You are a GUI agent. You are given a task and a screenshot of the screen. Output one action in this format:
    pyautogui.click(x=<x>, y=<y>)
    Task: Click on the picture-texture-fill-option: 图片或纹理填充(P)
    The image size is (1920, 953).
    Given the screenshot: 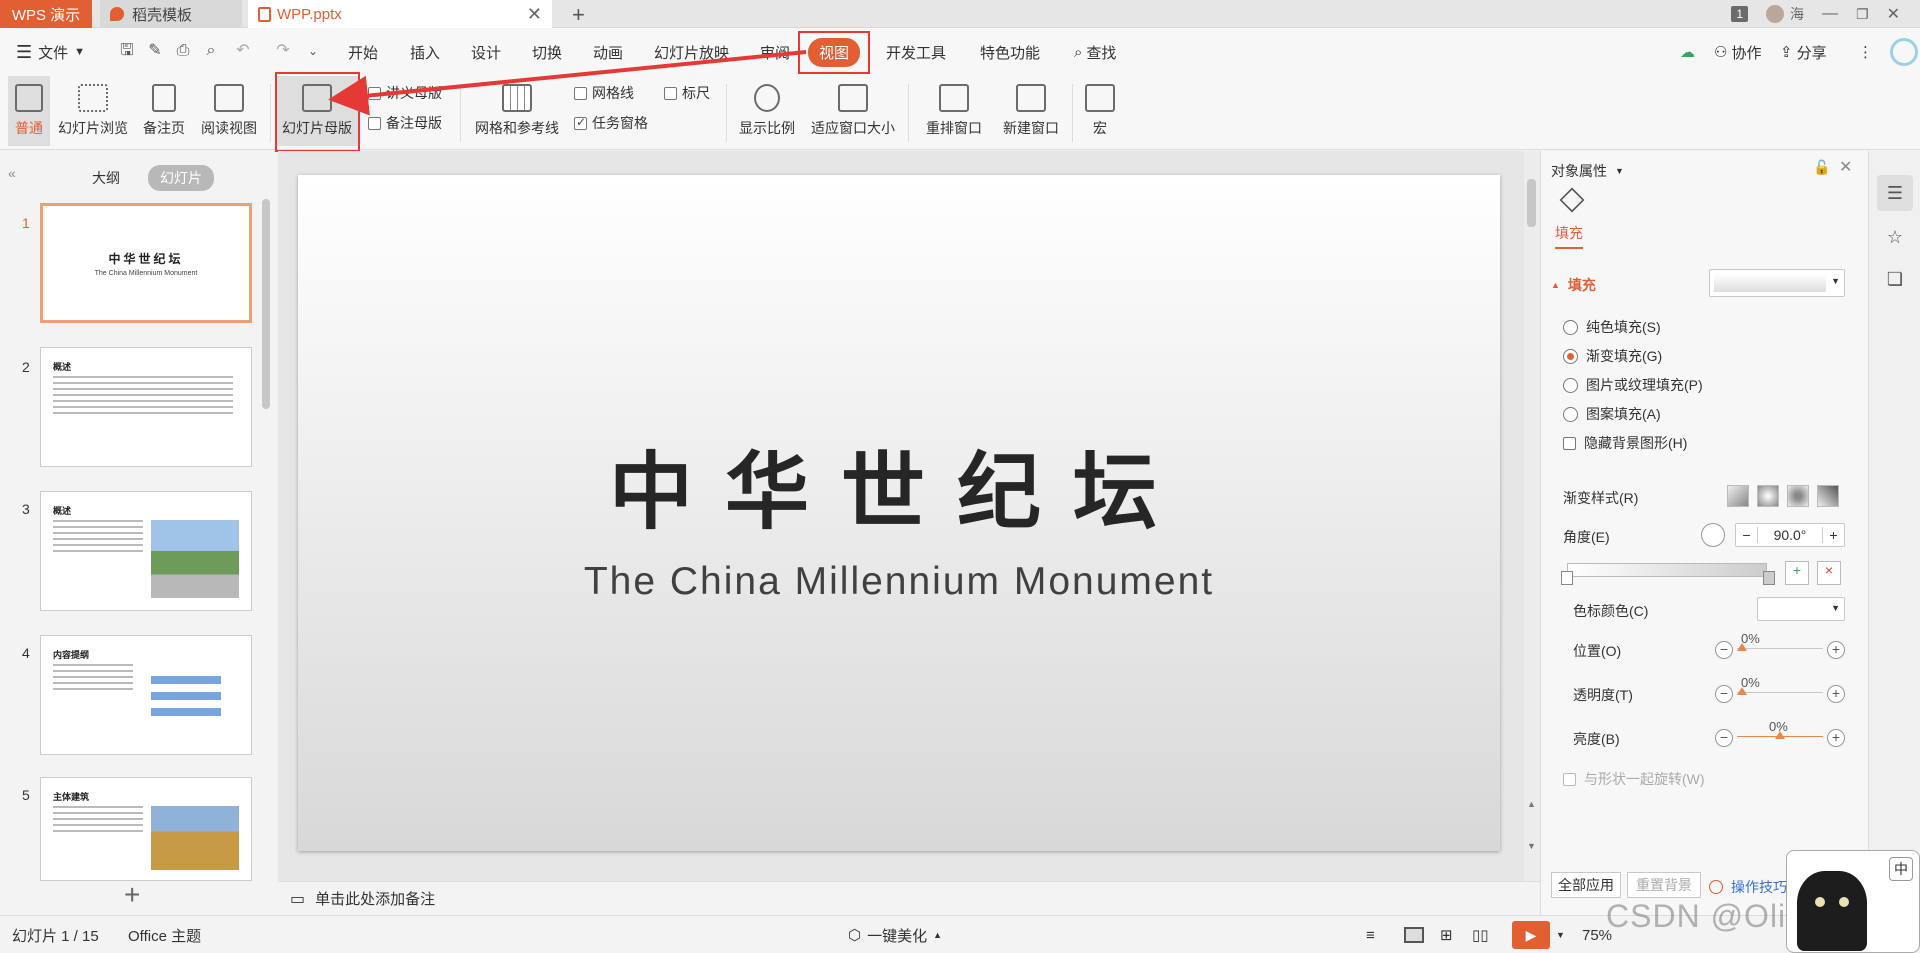 What is the action you would take?
    pyautogui.click(x=1633, y=385)
    